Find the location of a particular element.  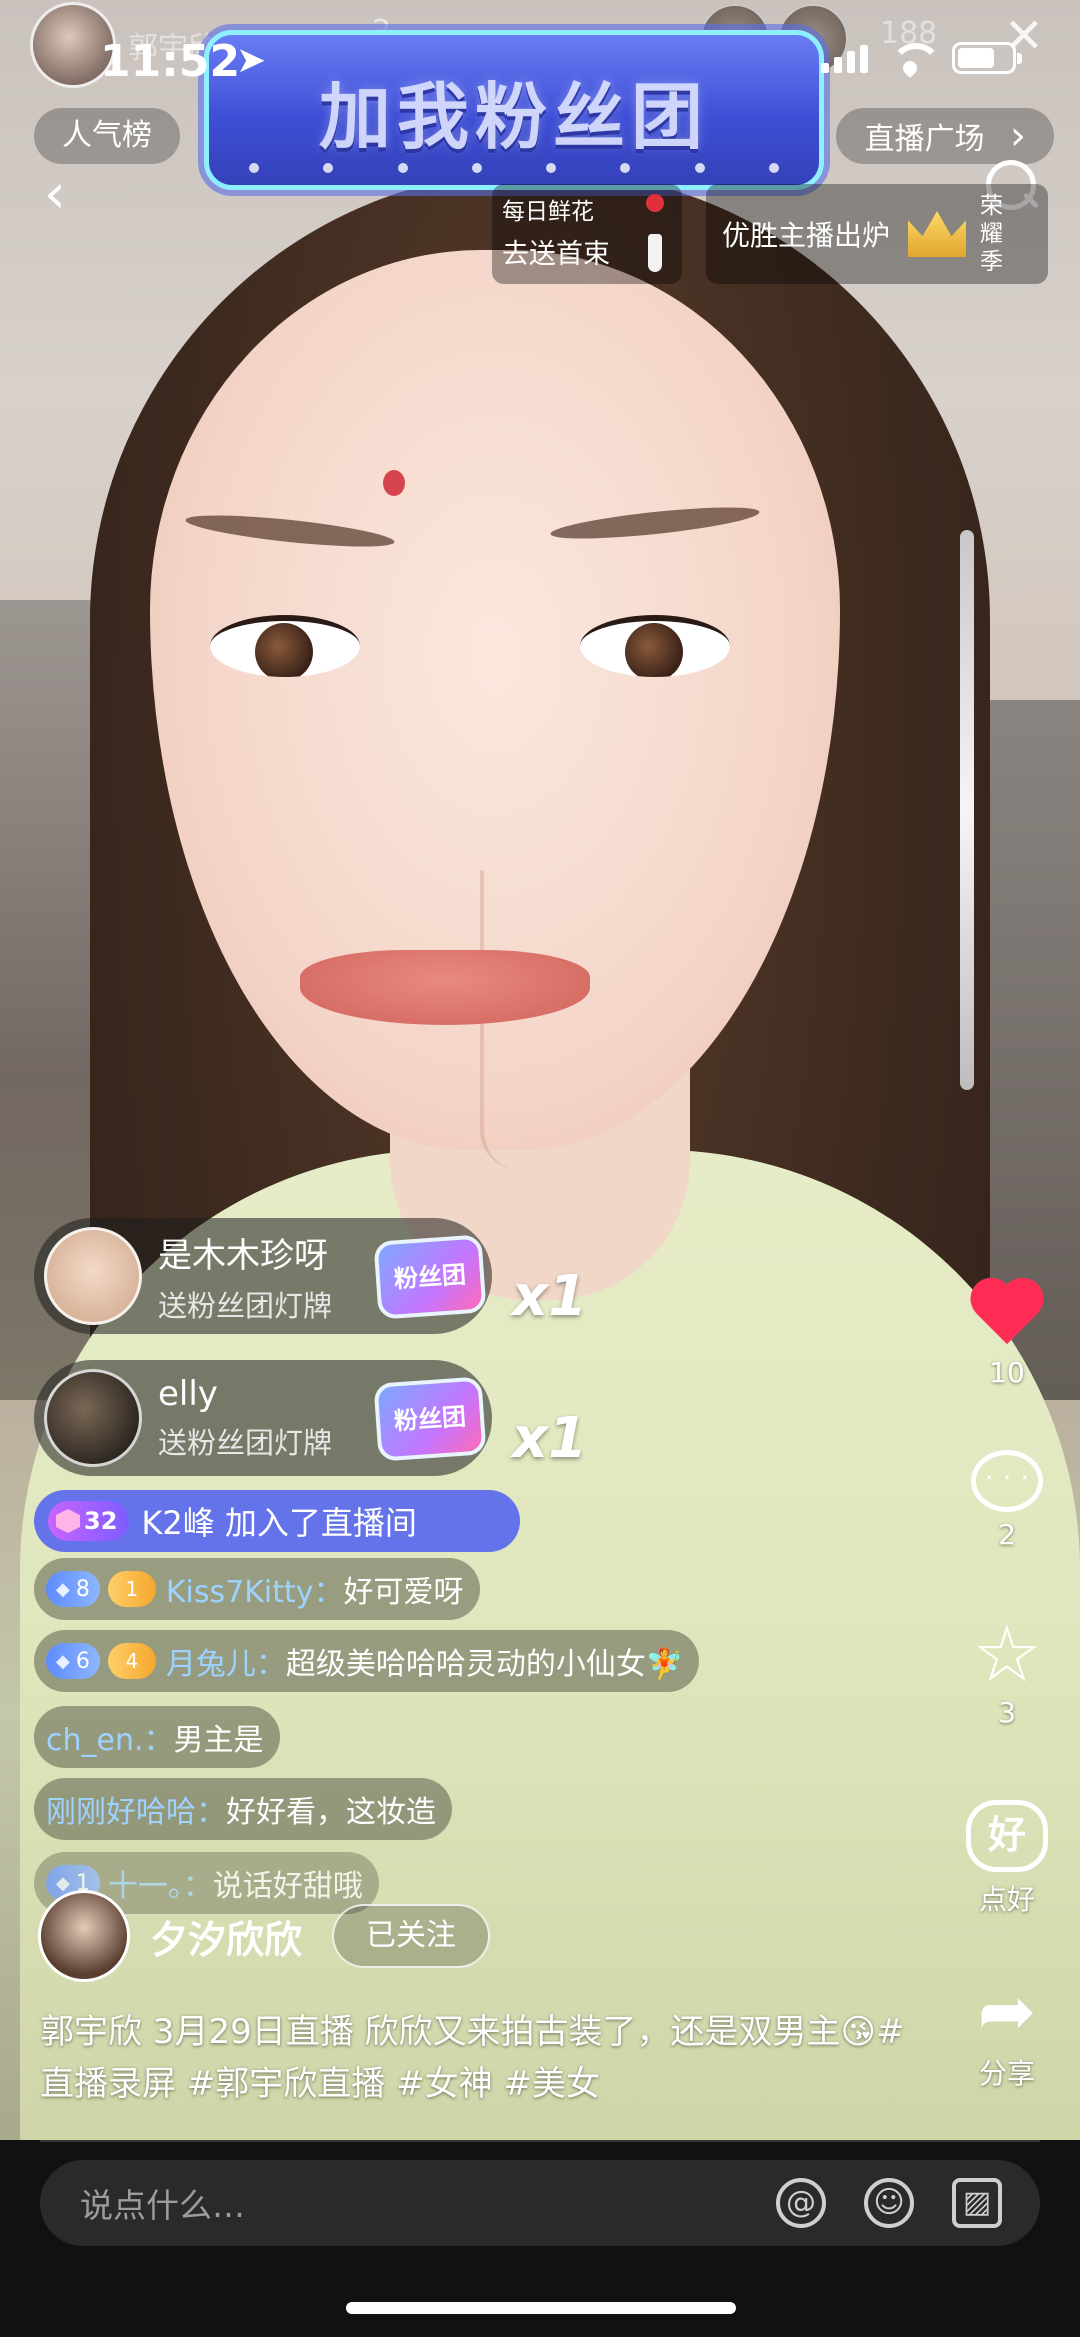

location-arrow-icon: ➤ is located at coordinates (251, 60).